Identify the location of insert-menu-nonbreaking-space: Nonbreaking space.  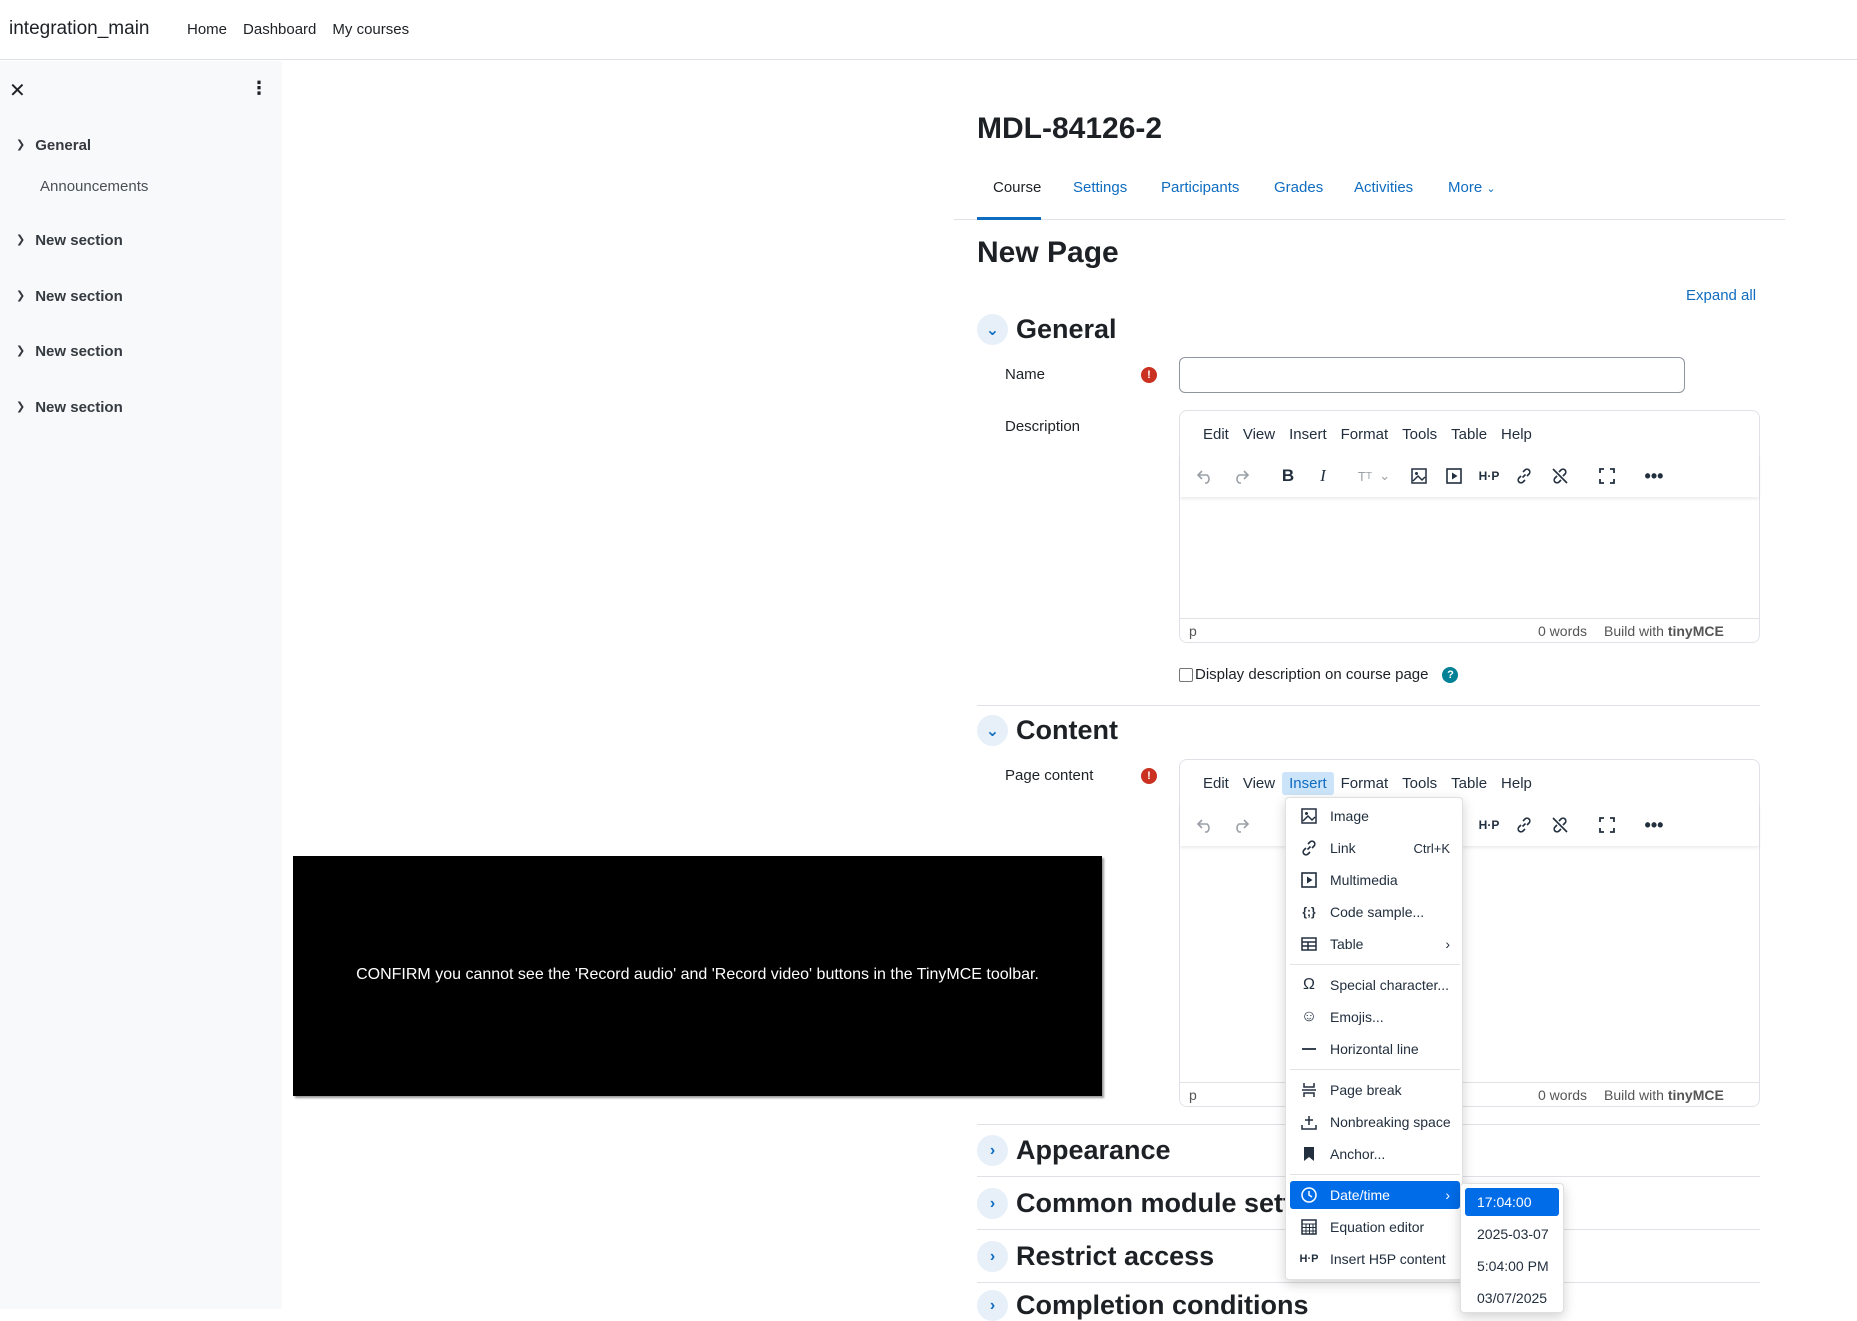
(1375, 1122).